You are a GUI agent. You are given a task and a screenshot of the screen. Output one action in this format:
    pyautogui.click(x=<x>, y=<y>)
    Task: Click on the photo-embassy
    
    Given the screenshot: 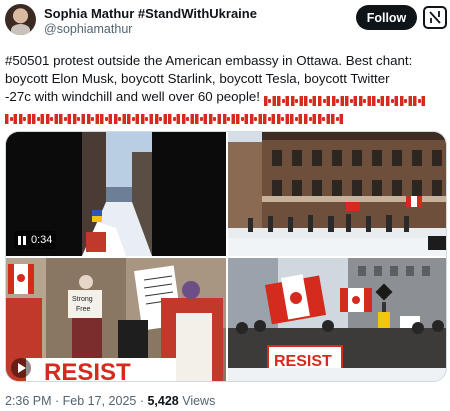 What is the action you would take?
    pyautogui.click(x=337, y=194)
    